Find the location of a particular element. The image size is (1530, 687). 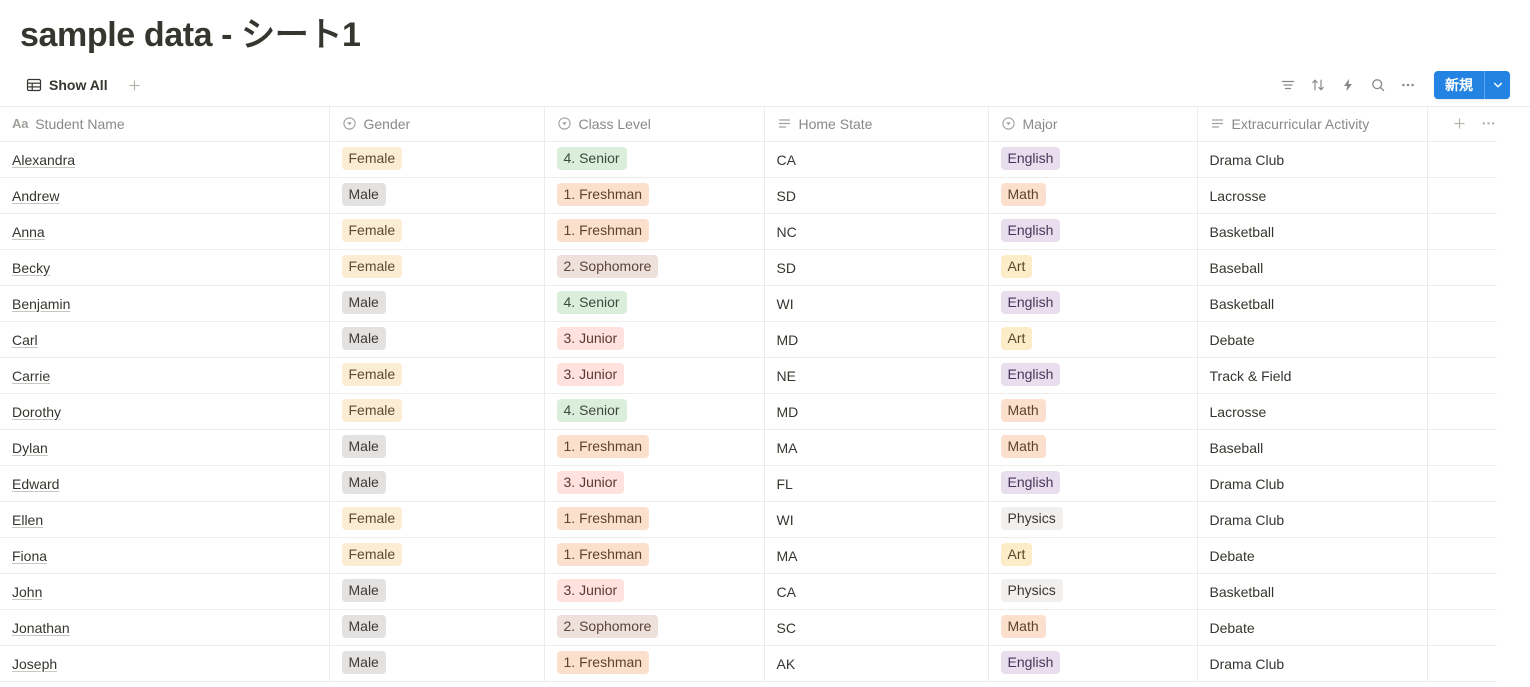

view-tab-show-all: Show All is located at coordinates (67, 85).